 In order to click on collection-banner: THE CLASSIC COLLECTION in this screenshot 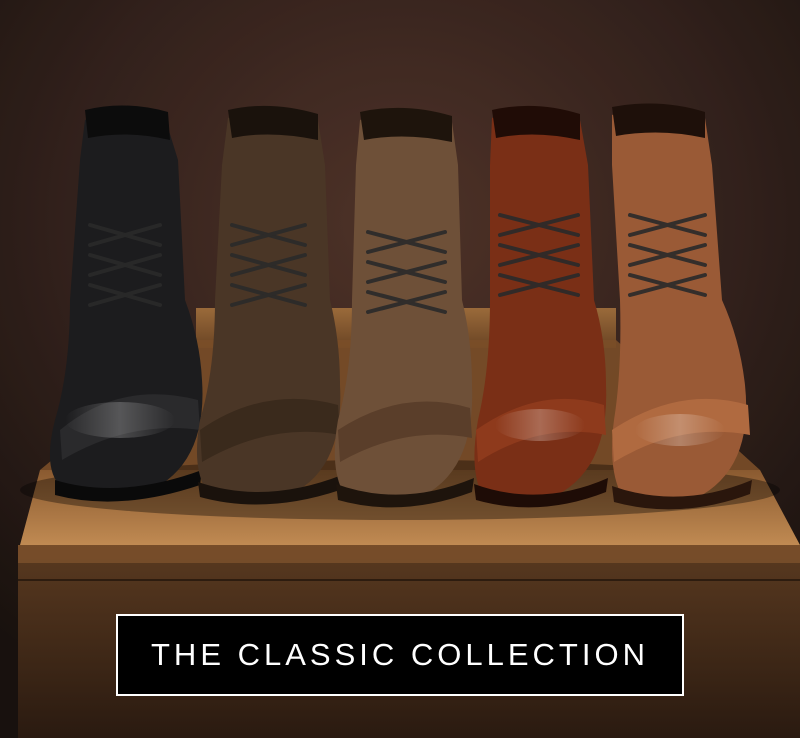, I will do `click(400, 655)`.